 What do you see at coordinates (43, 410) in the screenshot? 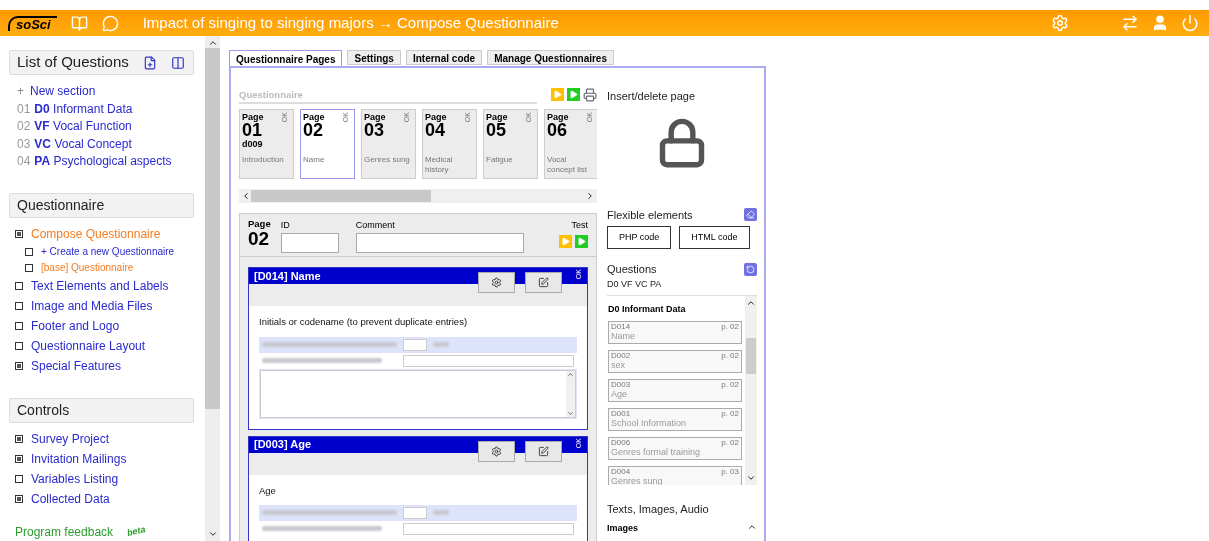
I see `section-title: Controls` at bounding box center [43, 410].